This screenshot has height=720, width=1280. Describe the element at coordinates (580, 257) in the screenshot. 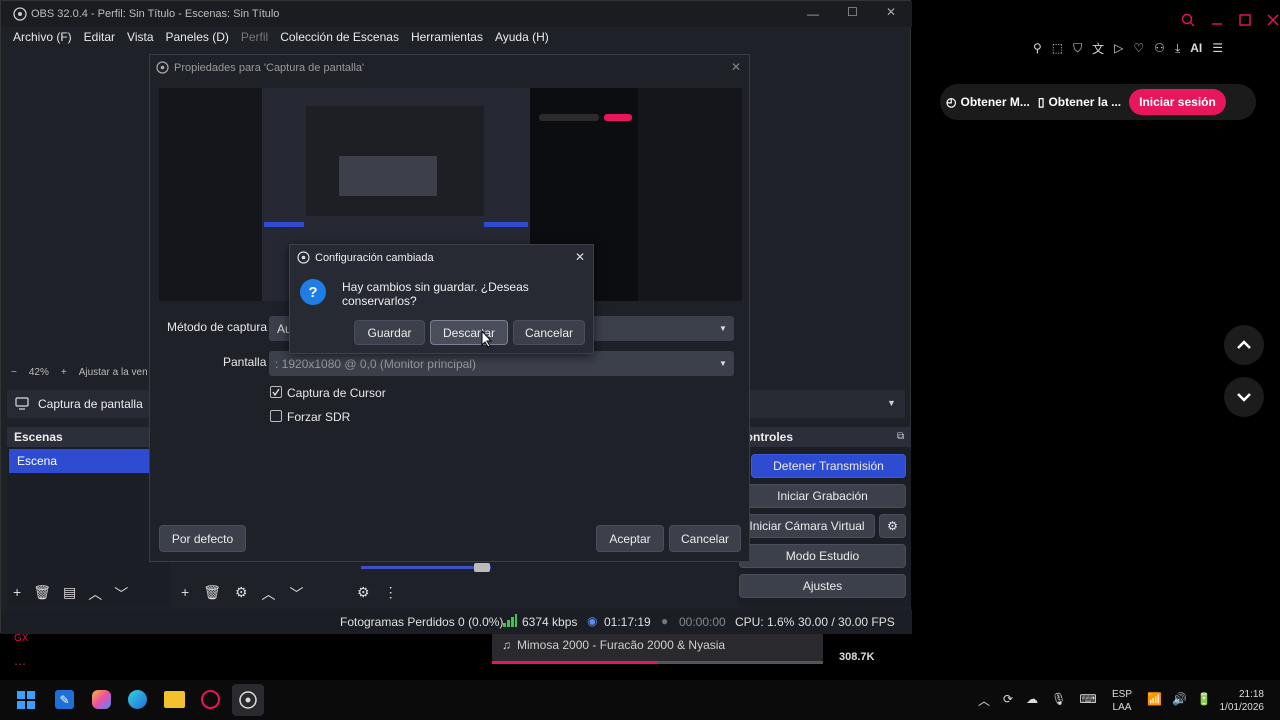

I see `confirm-close-icon: ✕` at that location.